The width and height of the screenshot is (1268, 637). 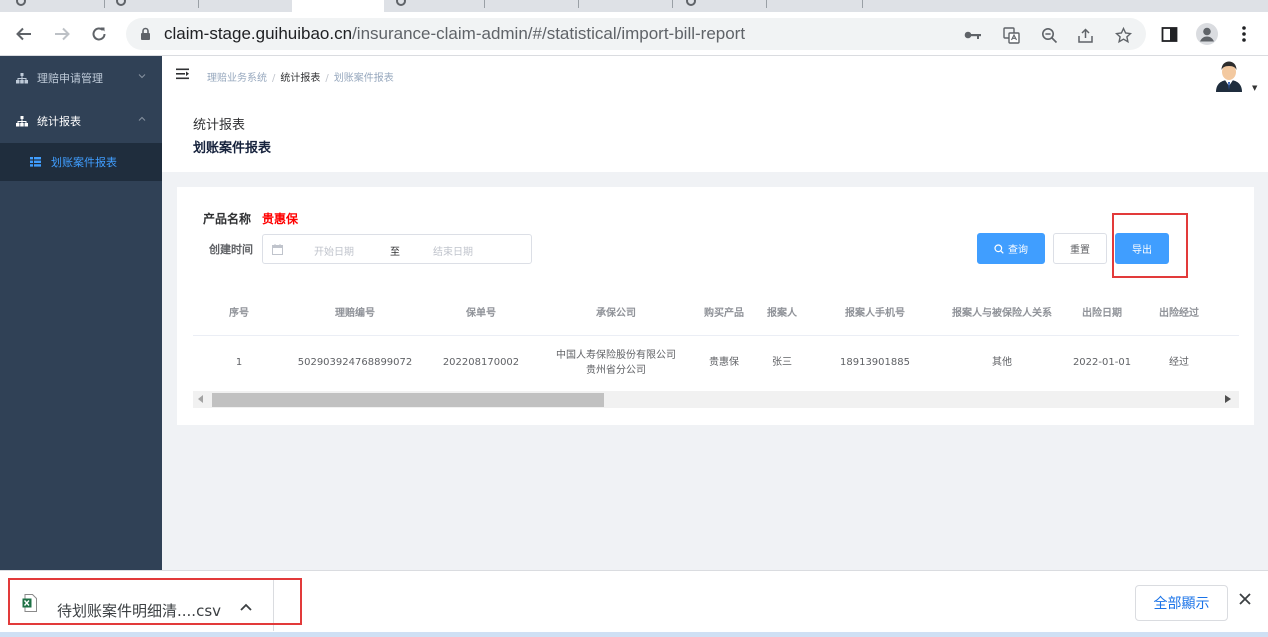 I want to click on scroll-left-arrow-icon, so click(x=201, y=399).